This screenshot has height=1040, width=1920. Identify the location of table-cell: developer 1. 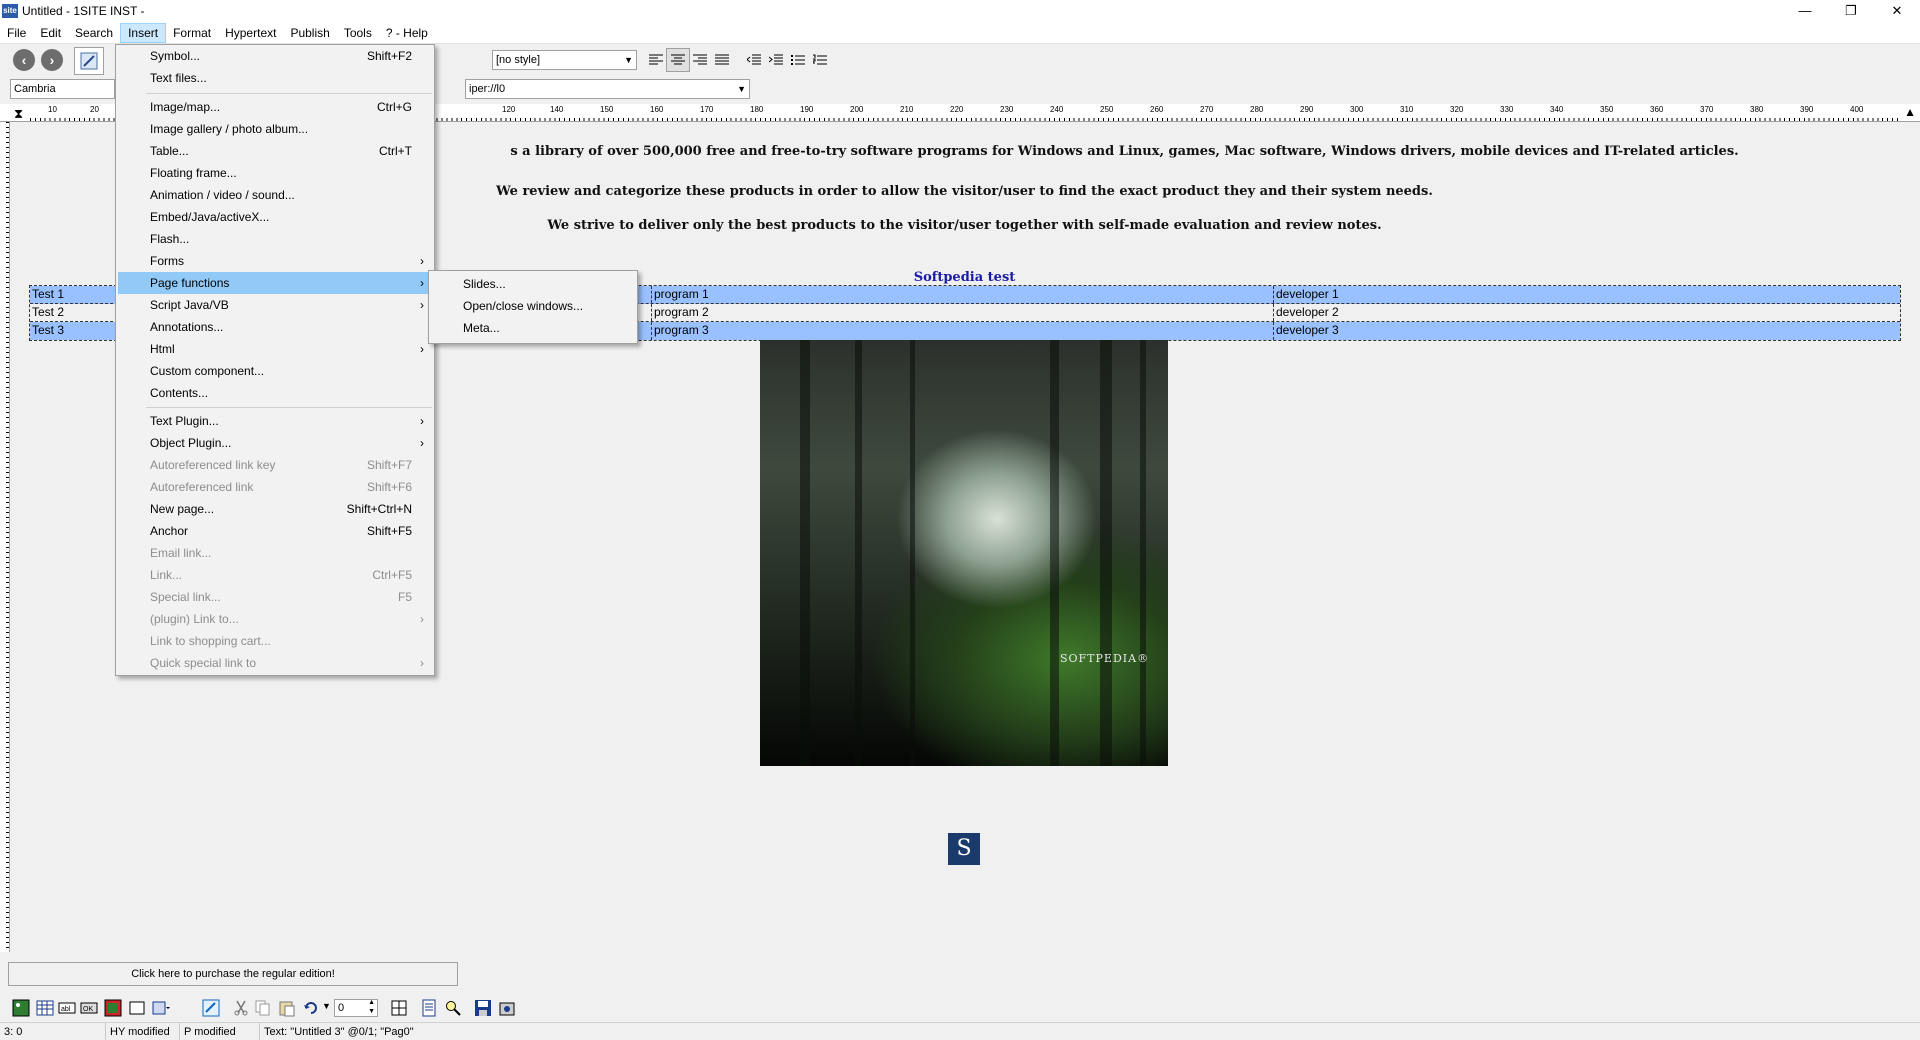
(1587, 294).